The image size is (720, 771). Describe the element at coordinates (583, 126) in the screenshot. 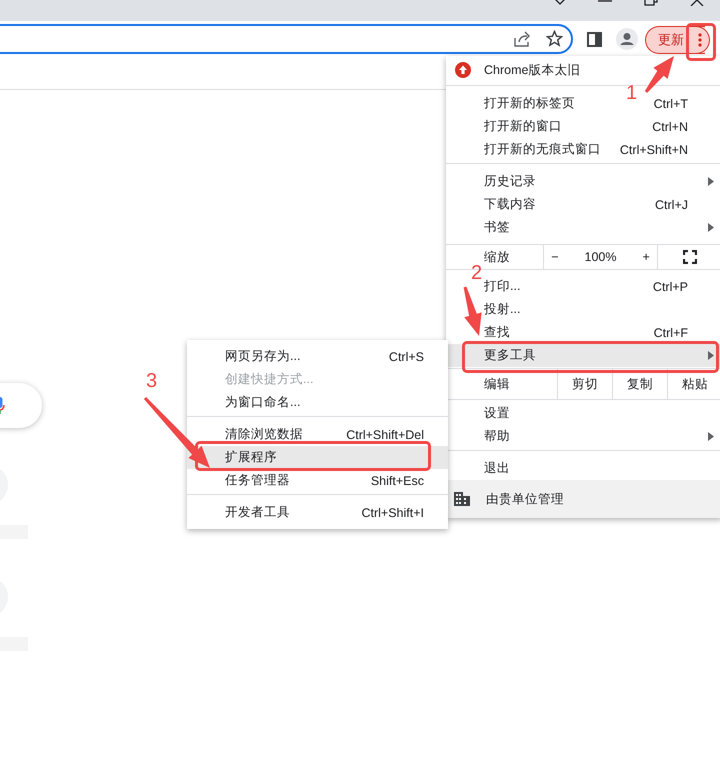

I see `menu-item: 打开新的窗口 Ctrl+N` at that location.